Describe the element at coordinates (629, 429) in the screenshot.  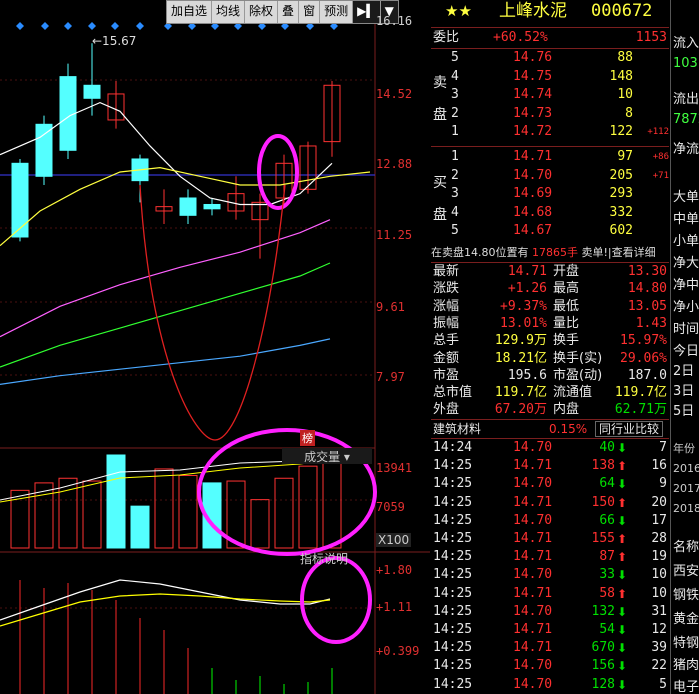
I see `industry-compare-button: 同行业比较` at that location.